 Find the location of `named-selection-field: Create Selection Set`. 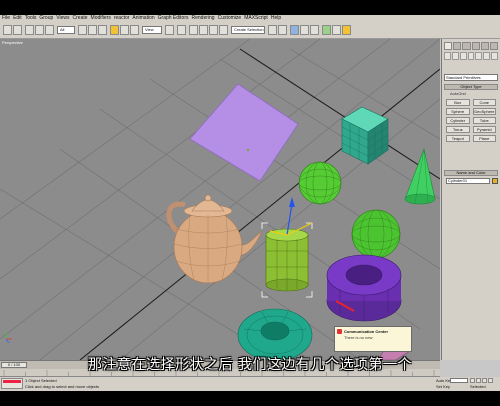

named-selection-field: Create Selection Set is located at coordinates (248, 30).